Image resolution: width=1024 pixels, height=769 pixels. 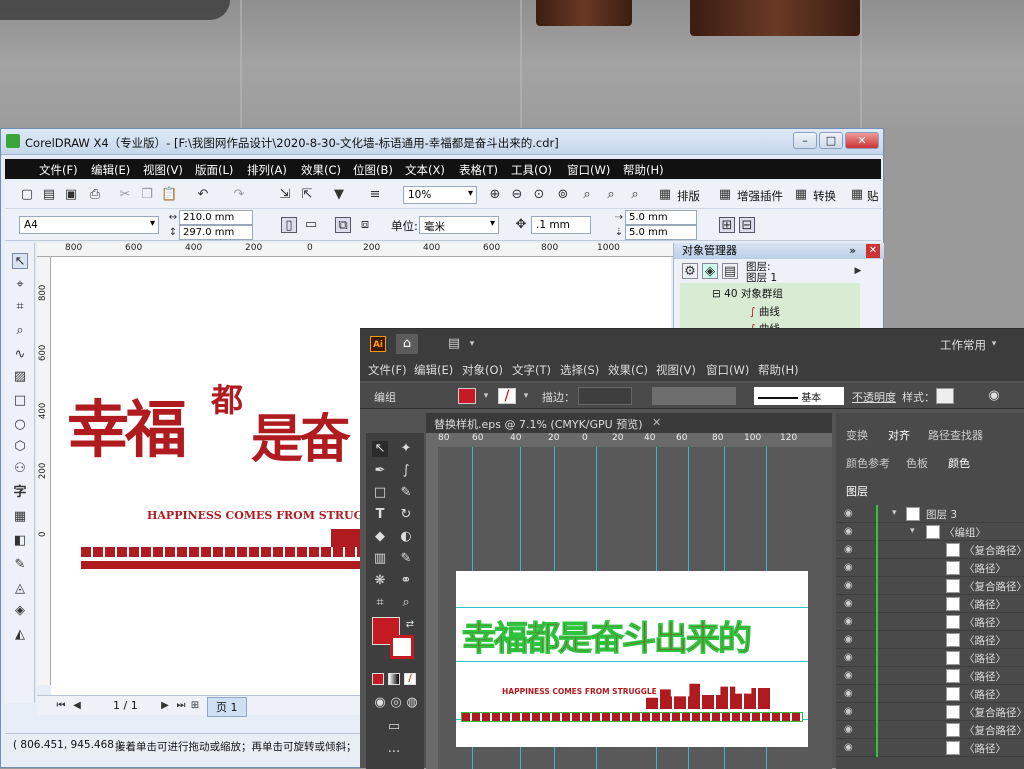 I want to click on panel-tab-layers: 图层, so click(x=857, y=491).